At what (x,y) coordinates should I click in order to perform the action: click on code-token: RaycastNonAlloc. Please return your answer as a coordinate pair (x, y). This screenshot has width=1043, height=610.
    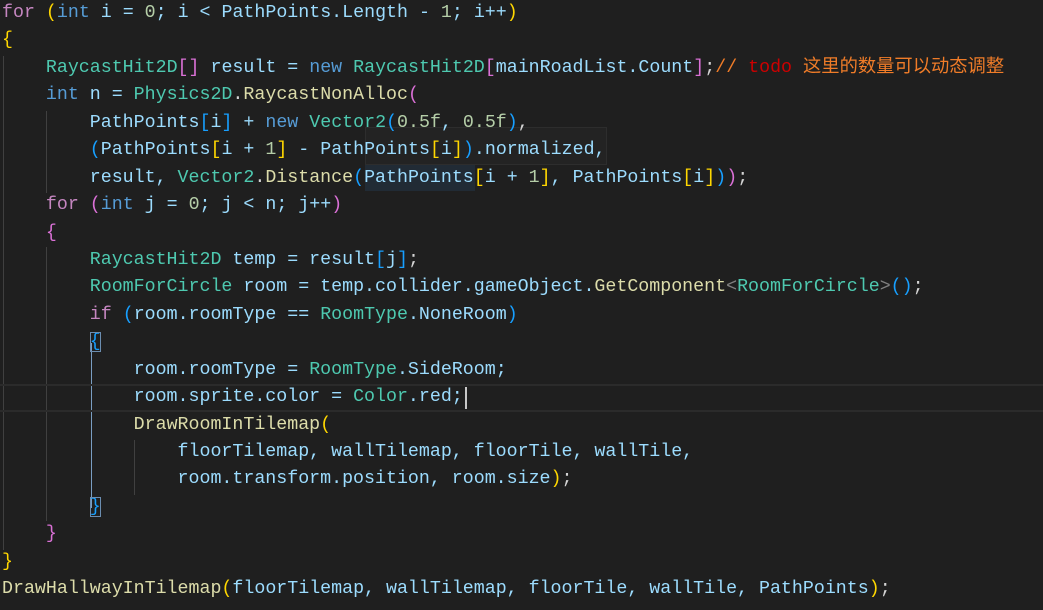
    Looking at the image, I should click on (325, 95).